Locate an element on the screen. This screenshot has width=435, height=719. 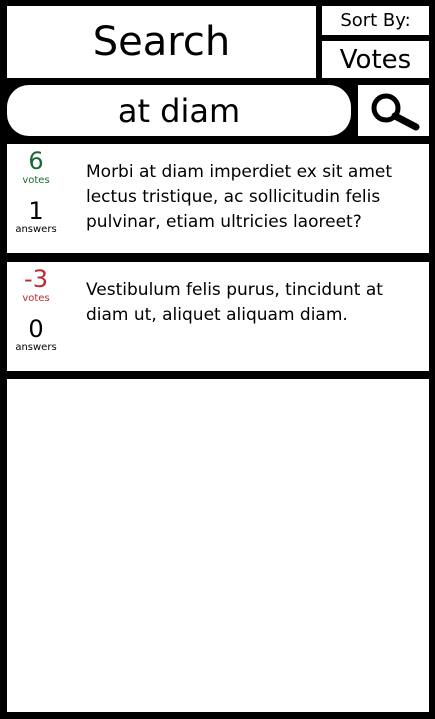
search-button is located at coordinates (393, 110).